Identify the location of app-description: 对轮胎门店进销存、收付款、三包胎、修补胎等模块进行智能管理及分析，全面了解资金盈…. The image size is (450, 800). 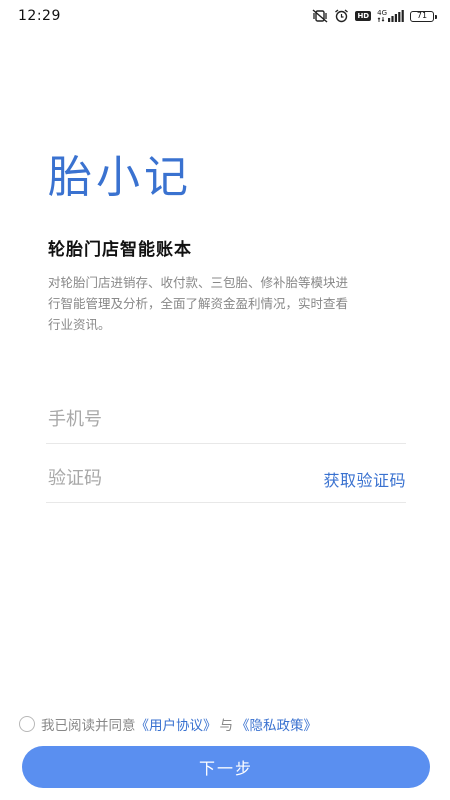
(198, 303).